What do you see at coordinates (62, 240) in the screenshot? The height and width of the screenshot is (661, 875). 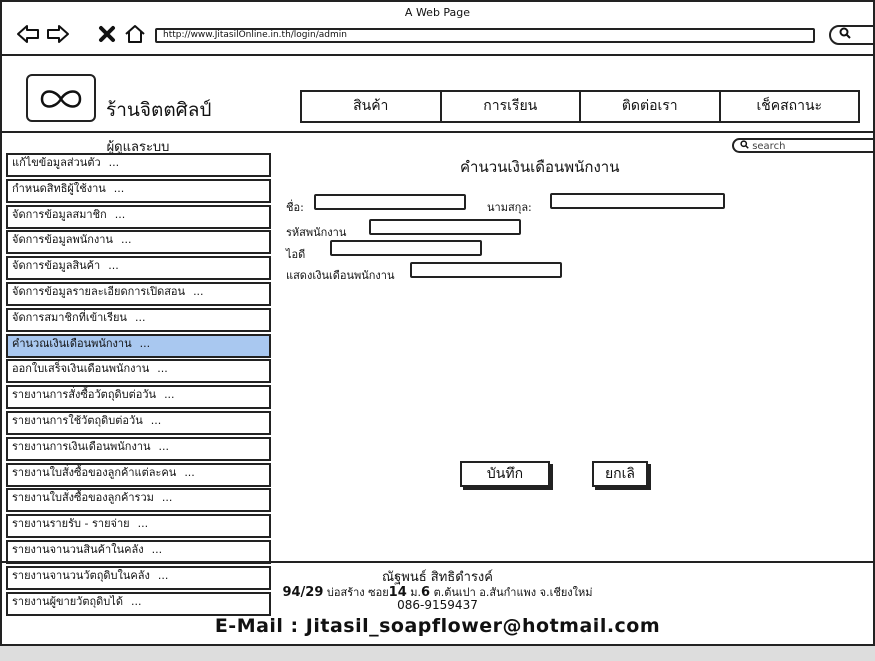 I see `sidebar-item-label: จัดการข้อมูลพนักงาน` at bounding box center [62, 240].